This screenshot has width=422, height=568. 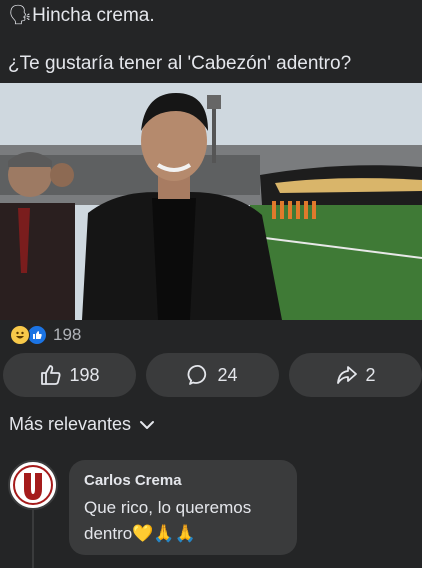 What do you see at coordinates (67, 334) in the screenshot?
I see `reactions-count: 198` at bounding box center [67, 334].